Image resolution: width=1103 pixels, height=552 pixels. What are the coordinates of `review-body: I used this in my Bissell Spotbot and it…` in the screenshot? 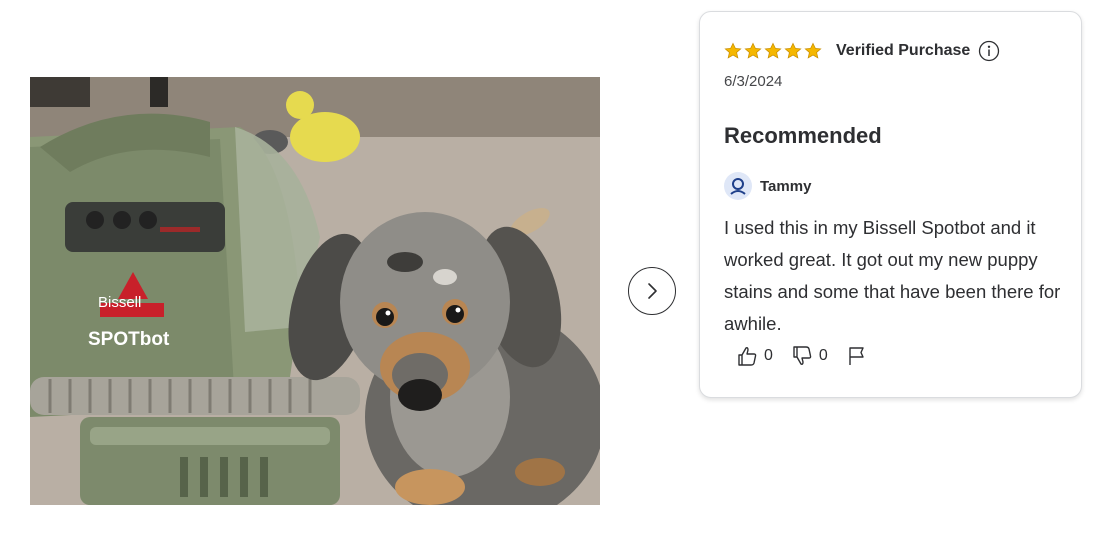 It's located at (892, 275).